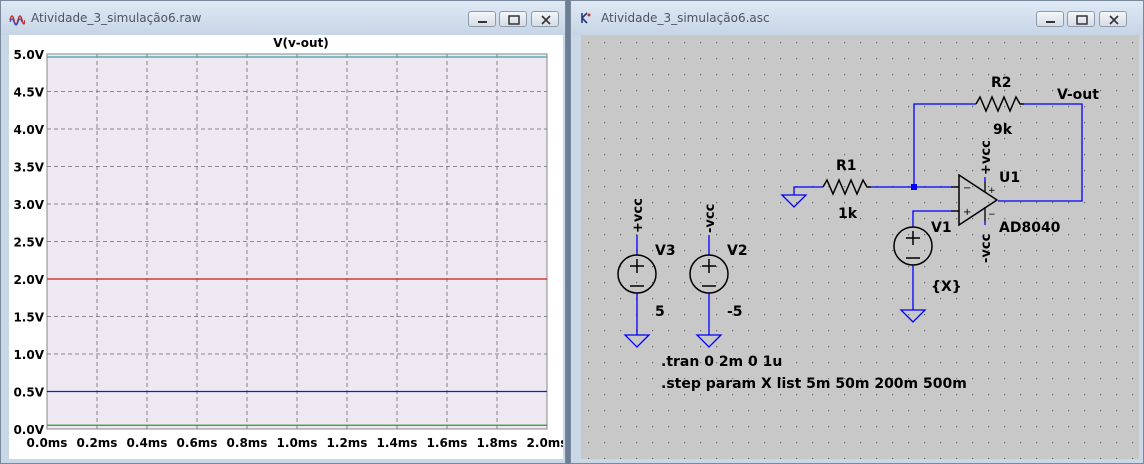 Image resolution: width=1144 pixels, height=464 pixels. Describe the element at coordinates (97, 443) in the screenshot. I see `x-tick-label: 0.2ms` at that location.